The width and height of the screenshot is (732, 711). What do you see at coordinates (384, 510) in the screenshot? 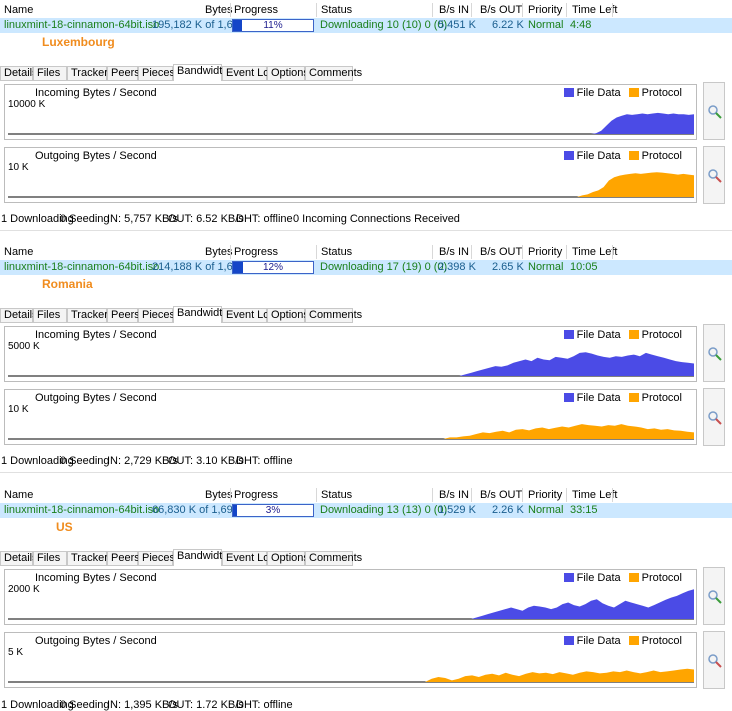
I see `torrent-status: Downloading 13 (13) 0 (0)` at bounding box center [384, 510].